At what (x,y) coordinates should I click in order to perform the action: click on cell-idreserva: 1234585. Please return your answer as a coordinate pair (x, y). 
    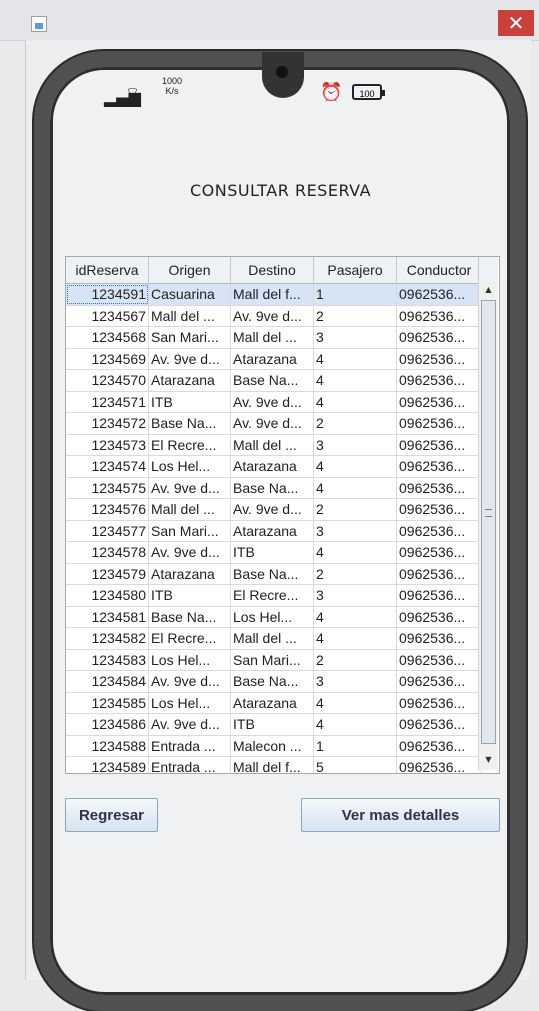
    Looking at the image, I should click on (107, 703).